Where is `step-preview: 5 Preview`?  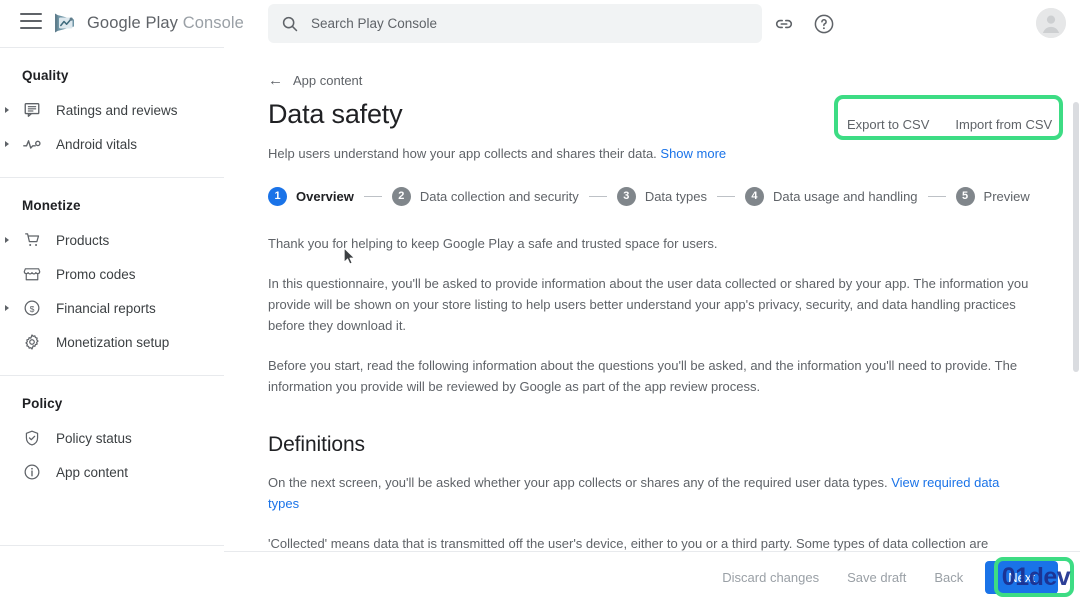
step-preview: 5 Preview is located at coordinates (992, 196).